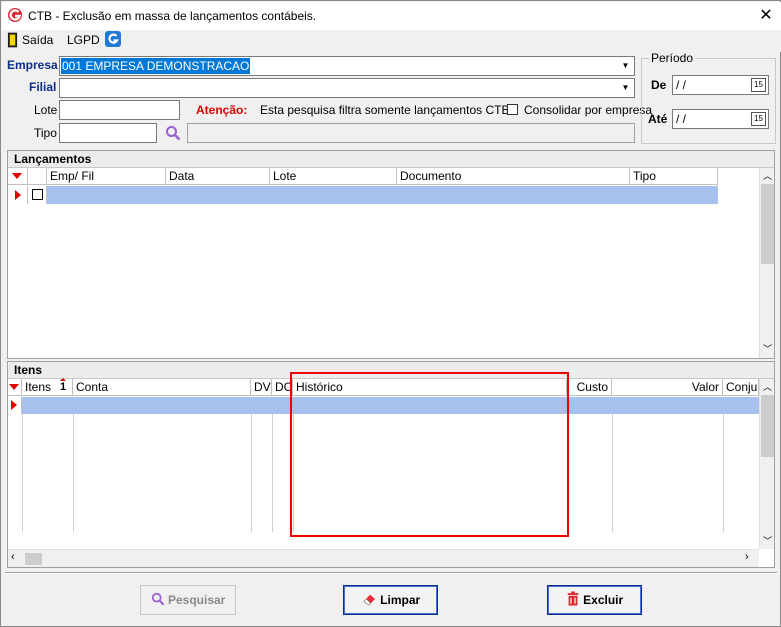 The height and width of the screenshot is (627, 781). Describe the element at coordinates (681, 85) in the screenshot. I see `de-date-value: / /` at that location.